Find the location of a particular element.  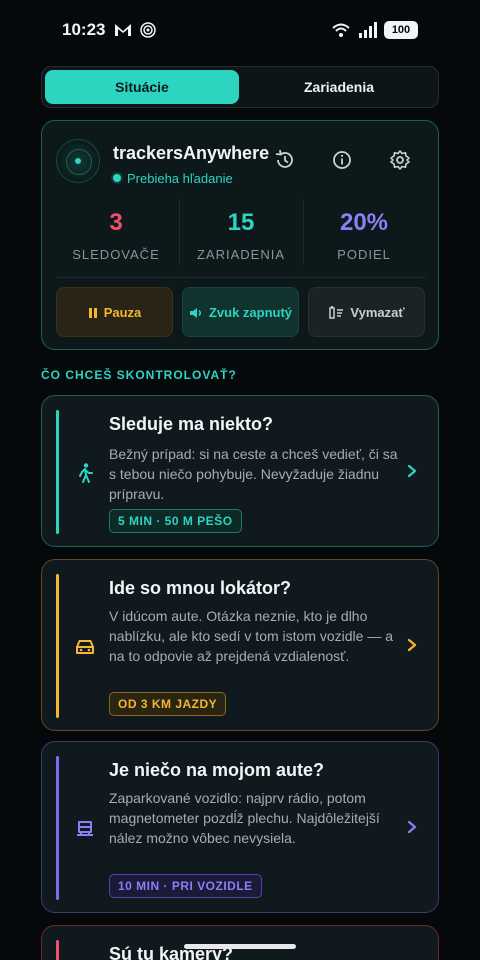

home-indicator is located at coordinates (240, 946).